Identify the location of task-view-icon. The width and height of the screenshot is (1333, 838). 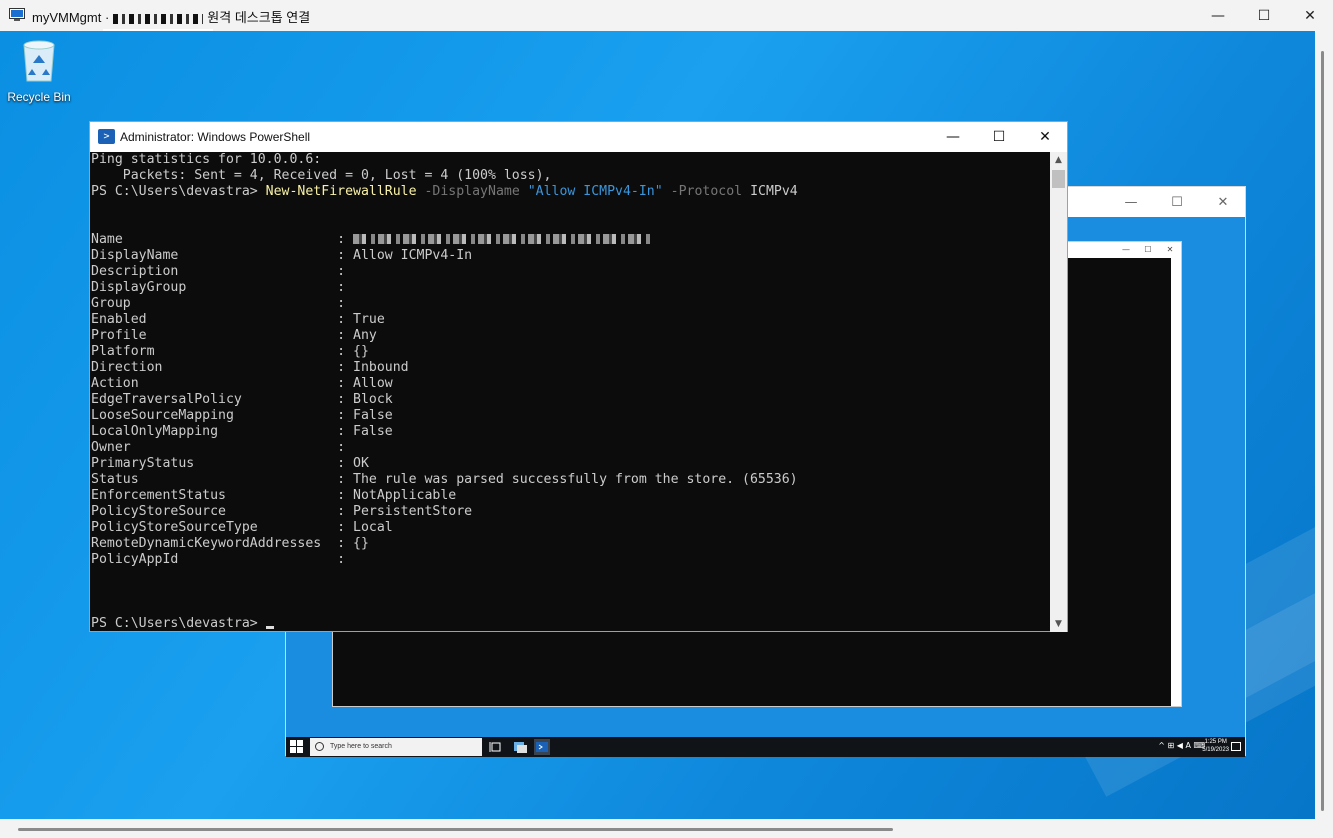
(496, 747).